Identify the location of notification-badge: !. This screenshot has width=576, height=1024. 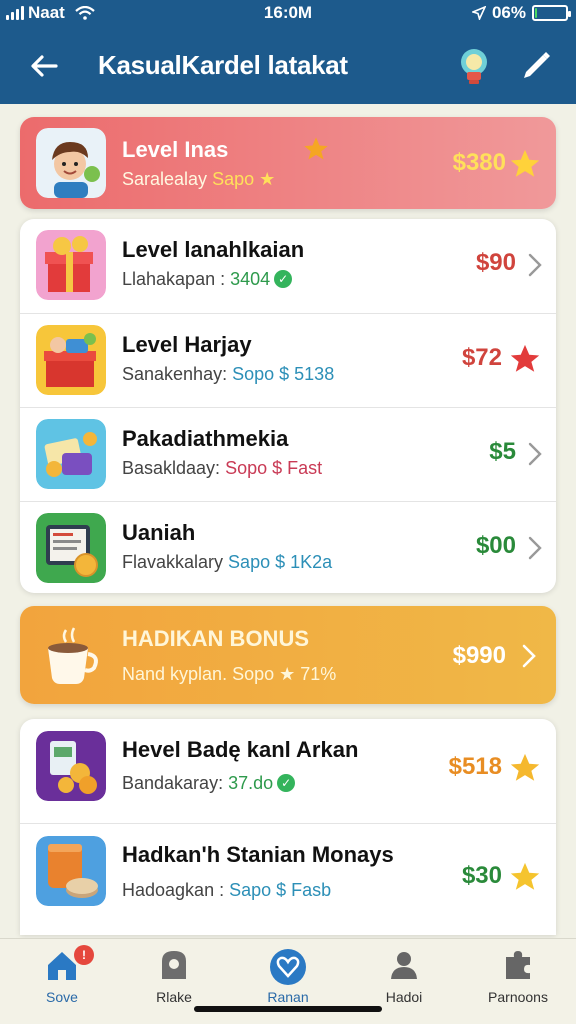
(84, 955).